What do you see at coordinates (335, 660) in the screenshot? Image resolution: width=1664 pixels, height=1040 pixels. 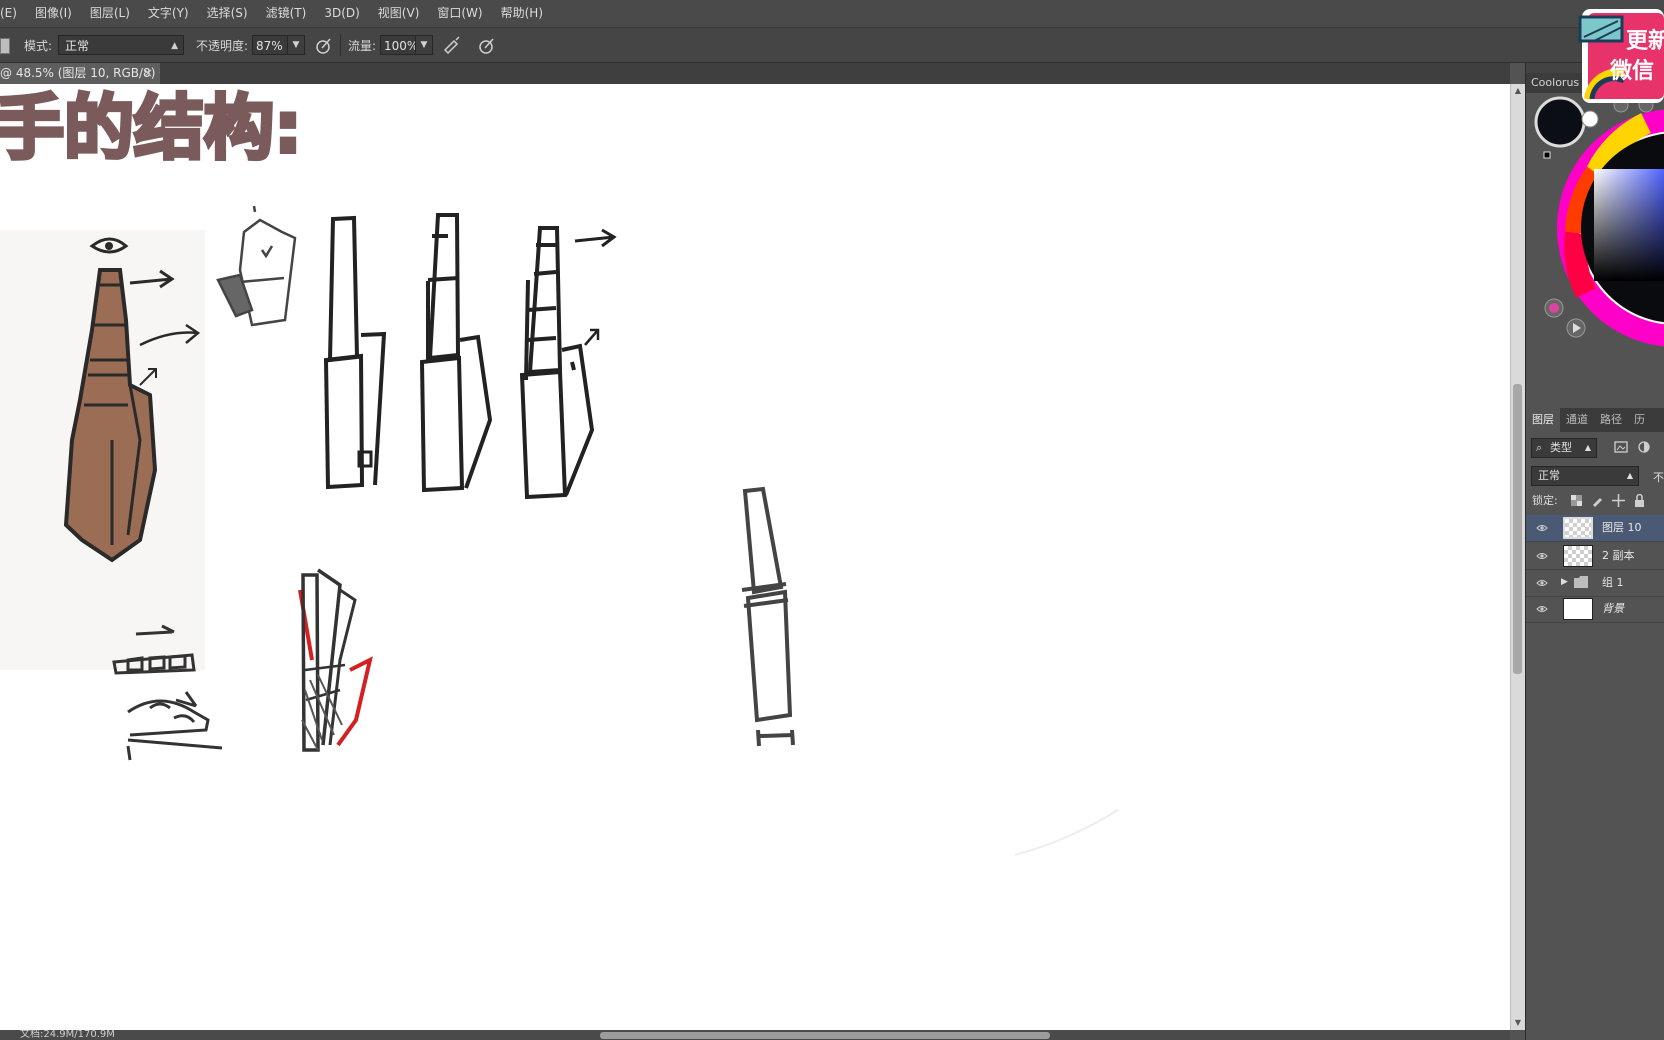 I see `hatched-fingers-sketch` at bounding box center [335, 660].